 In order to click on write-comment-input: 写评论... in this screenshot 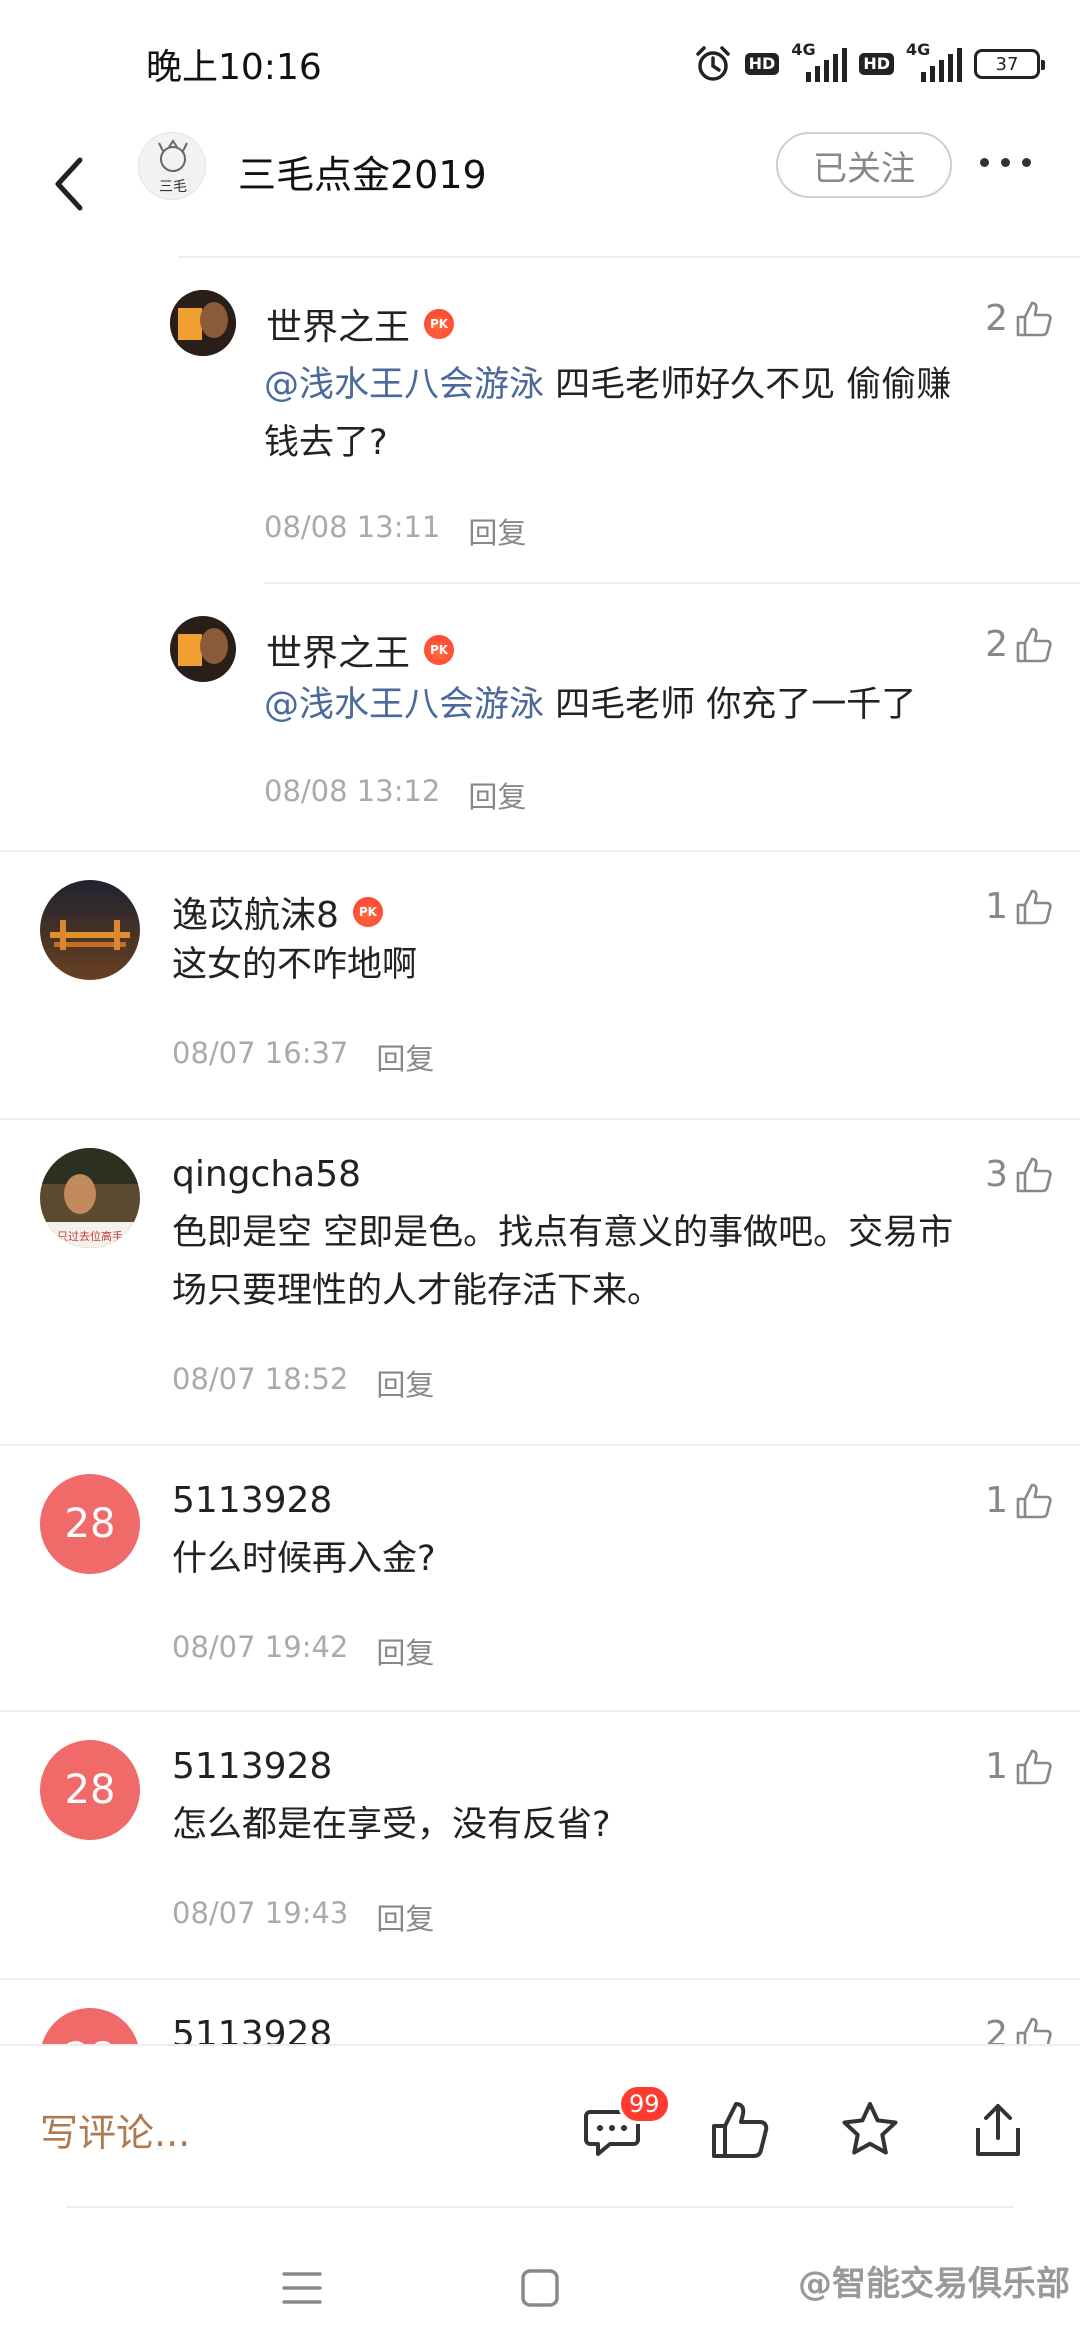, I will do `click(115, 2129)`.